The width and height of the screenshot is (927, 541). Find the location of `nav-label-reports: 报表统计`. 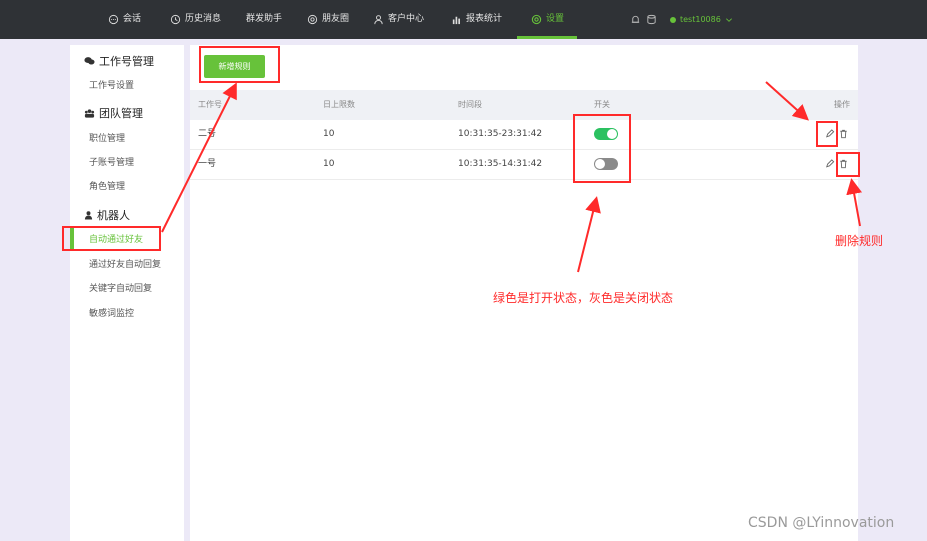

nav-label-reports: 报表统计 is located at coordinates (484, 19).